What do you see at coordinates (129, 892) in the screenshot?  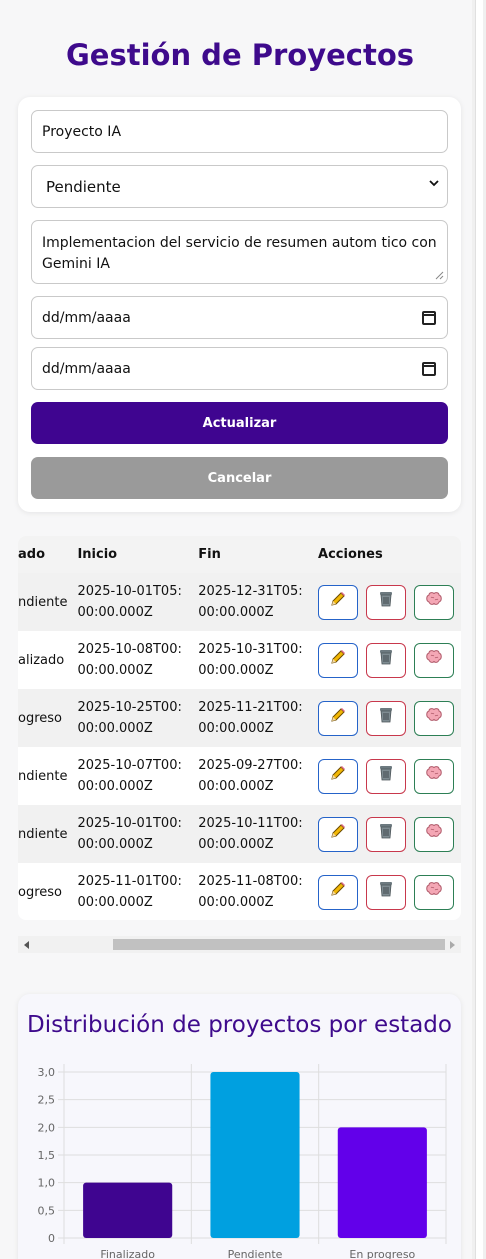 I see `cell-inicio: 2025-11-01T00:00:00.000Z` at bounding box center [129, 892].